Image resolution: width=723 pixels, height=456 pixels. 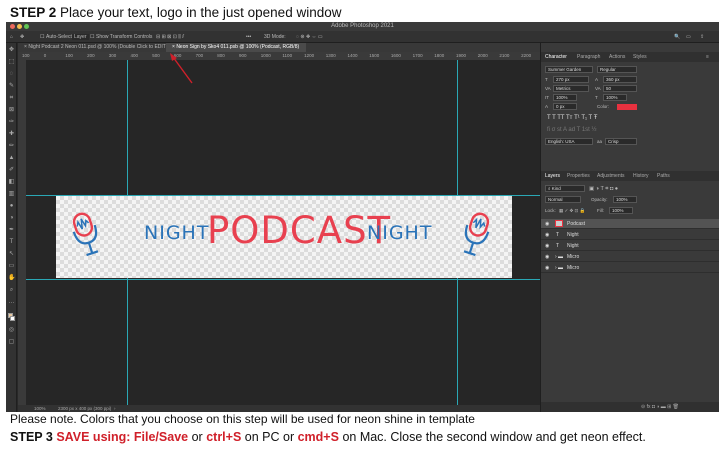 What do you see at coordinates (603, 189) in the screenshot?
I see `filter-icons: ▣ ◑ T ⌗ ◘ ●` at bounding box center [603, 189].